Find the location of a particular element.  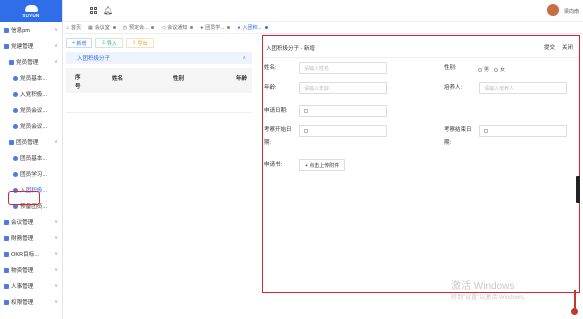

sidebar-item: 会议管理 ∨ is located at coordinates (31, 222).